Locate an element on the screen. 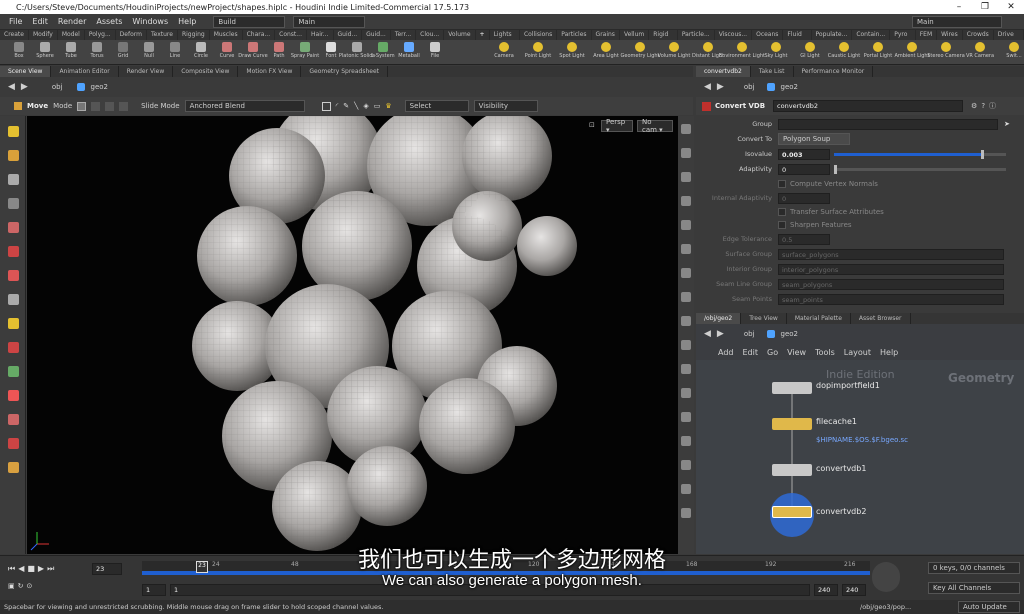  network-menu-item: Layout is located at coordinates (857, 352).